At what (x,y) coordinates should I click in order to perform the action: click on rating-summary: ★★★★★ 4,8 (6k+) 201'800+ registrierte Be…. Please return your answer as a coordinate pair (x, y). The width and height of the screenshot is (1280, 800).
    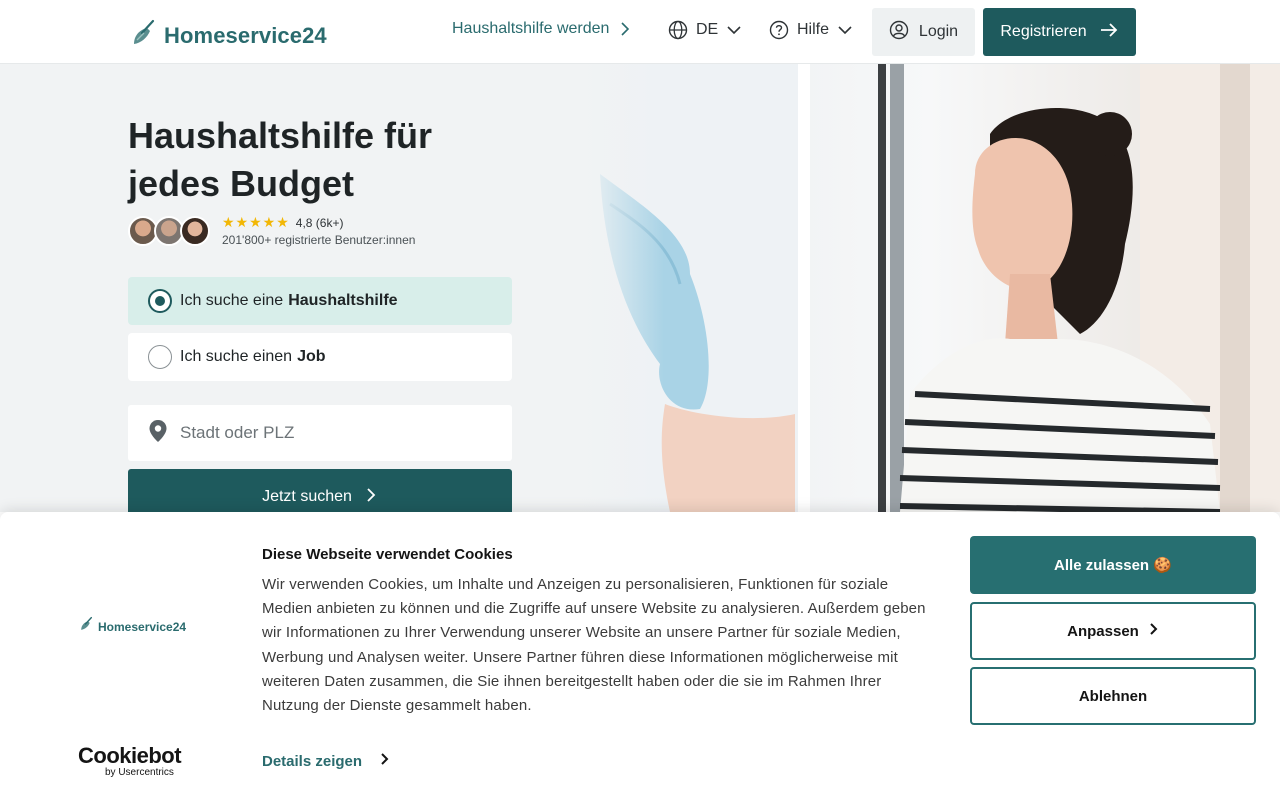
    Looking at the image, I should click on (271, 230).